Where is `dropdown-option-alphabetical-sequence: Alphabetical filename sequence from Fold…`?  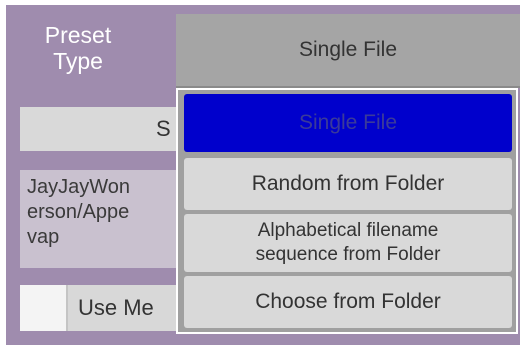 dropdown-option-alphabetical-sequence: Alphabetical filename sequence from Fold… is located at coordinates (348, 243).